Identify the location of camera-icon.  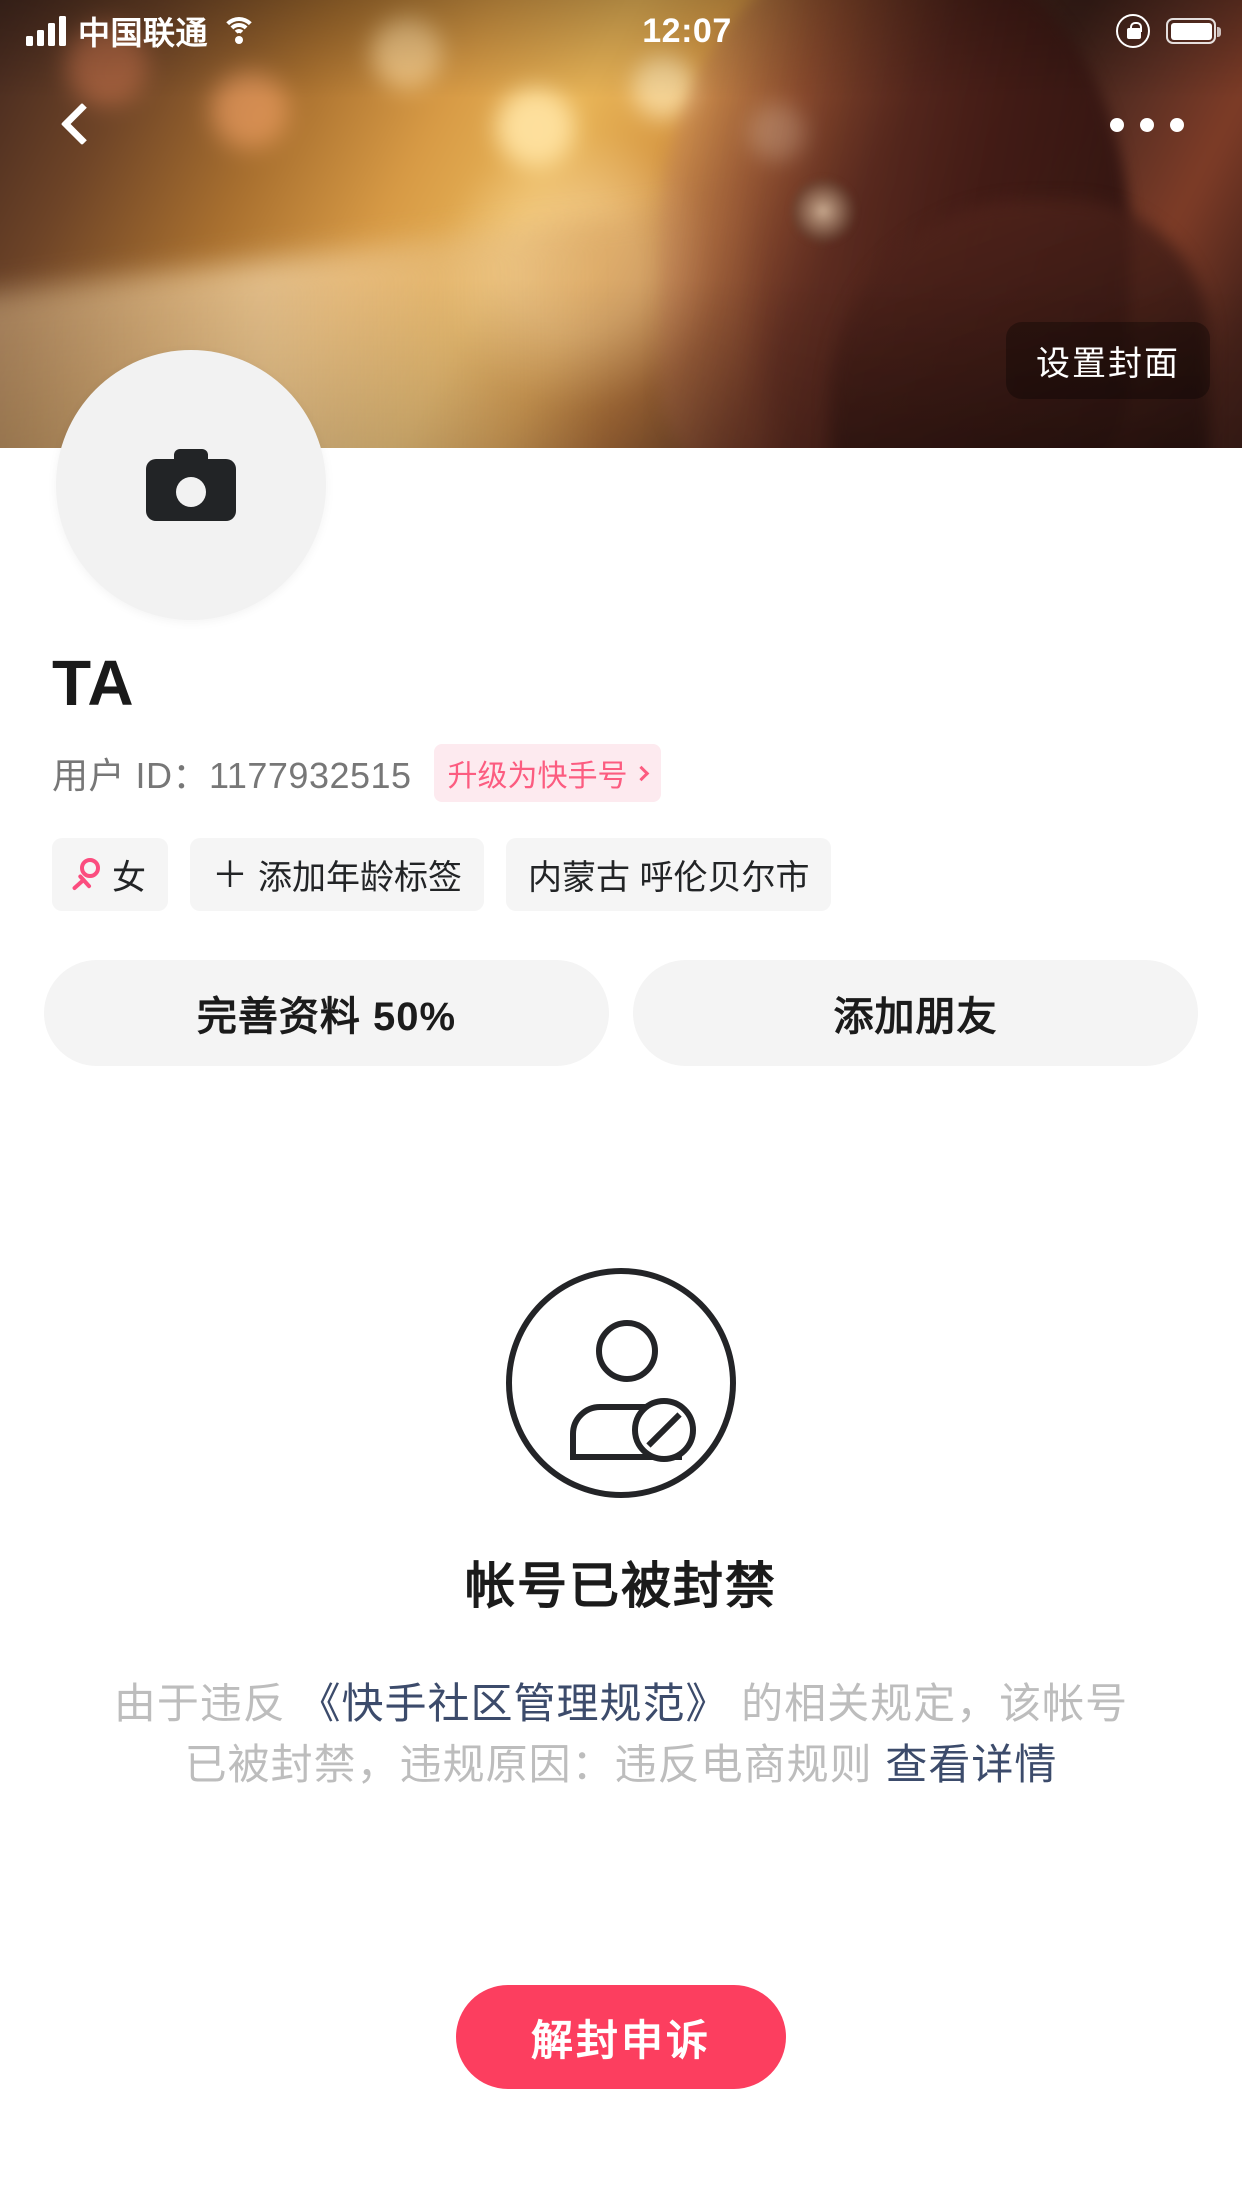
(191, 485).